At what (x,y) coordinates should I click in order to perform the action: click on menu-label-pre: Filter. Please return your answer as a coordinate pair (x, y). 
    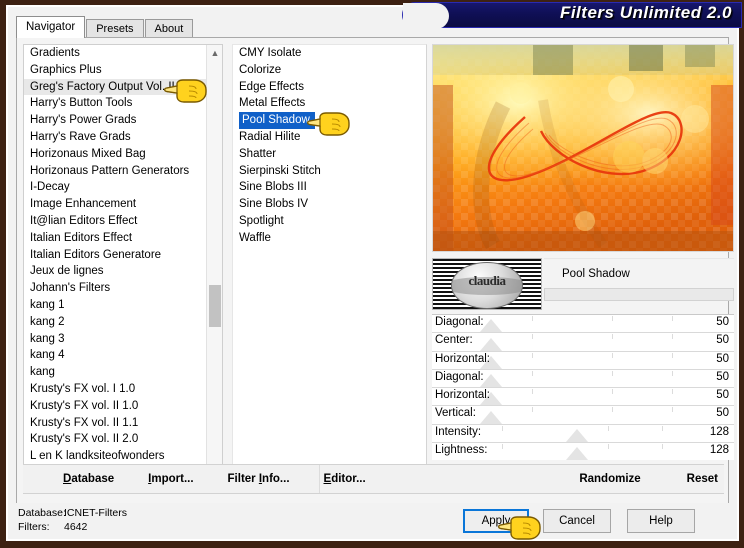
    Looking at the image, I should click on (243, 479).